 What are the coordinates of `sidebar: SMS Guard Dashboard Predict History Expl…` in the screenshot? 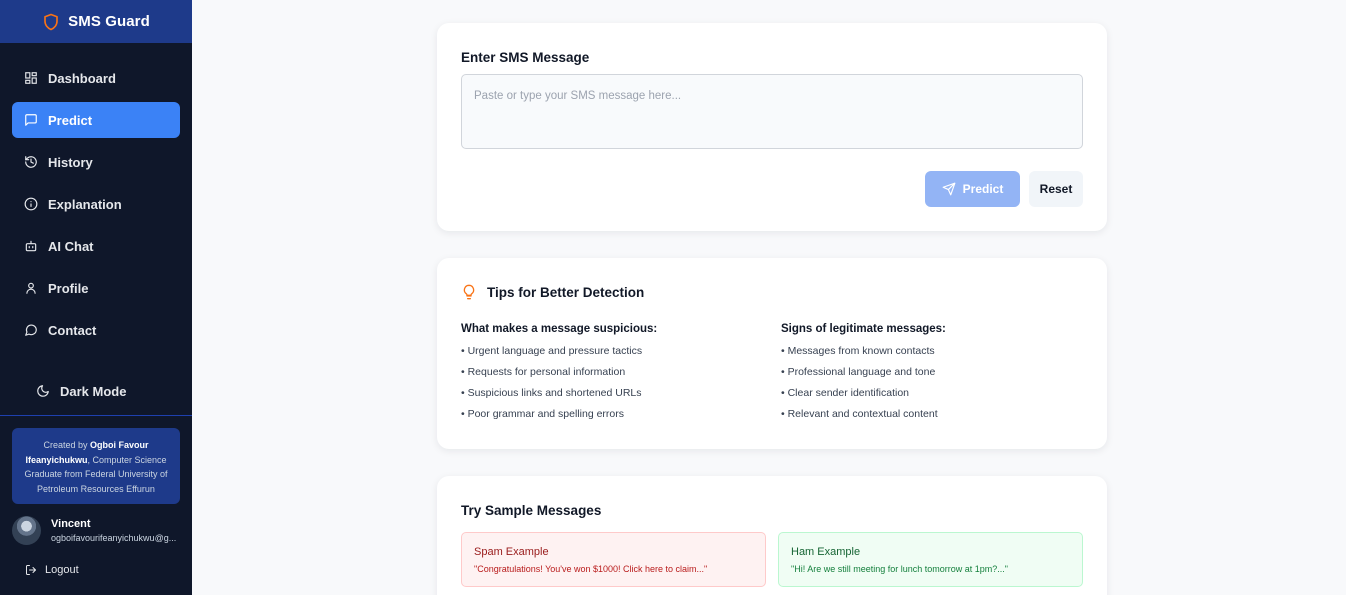 It's located at (96, 297).